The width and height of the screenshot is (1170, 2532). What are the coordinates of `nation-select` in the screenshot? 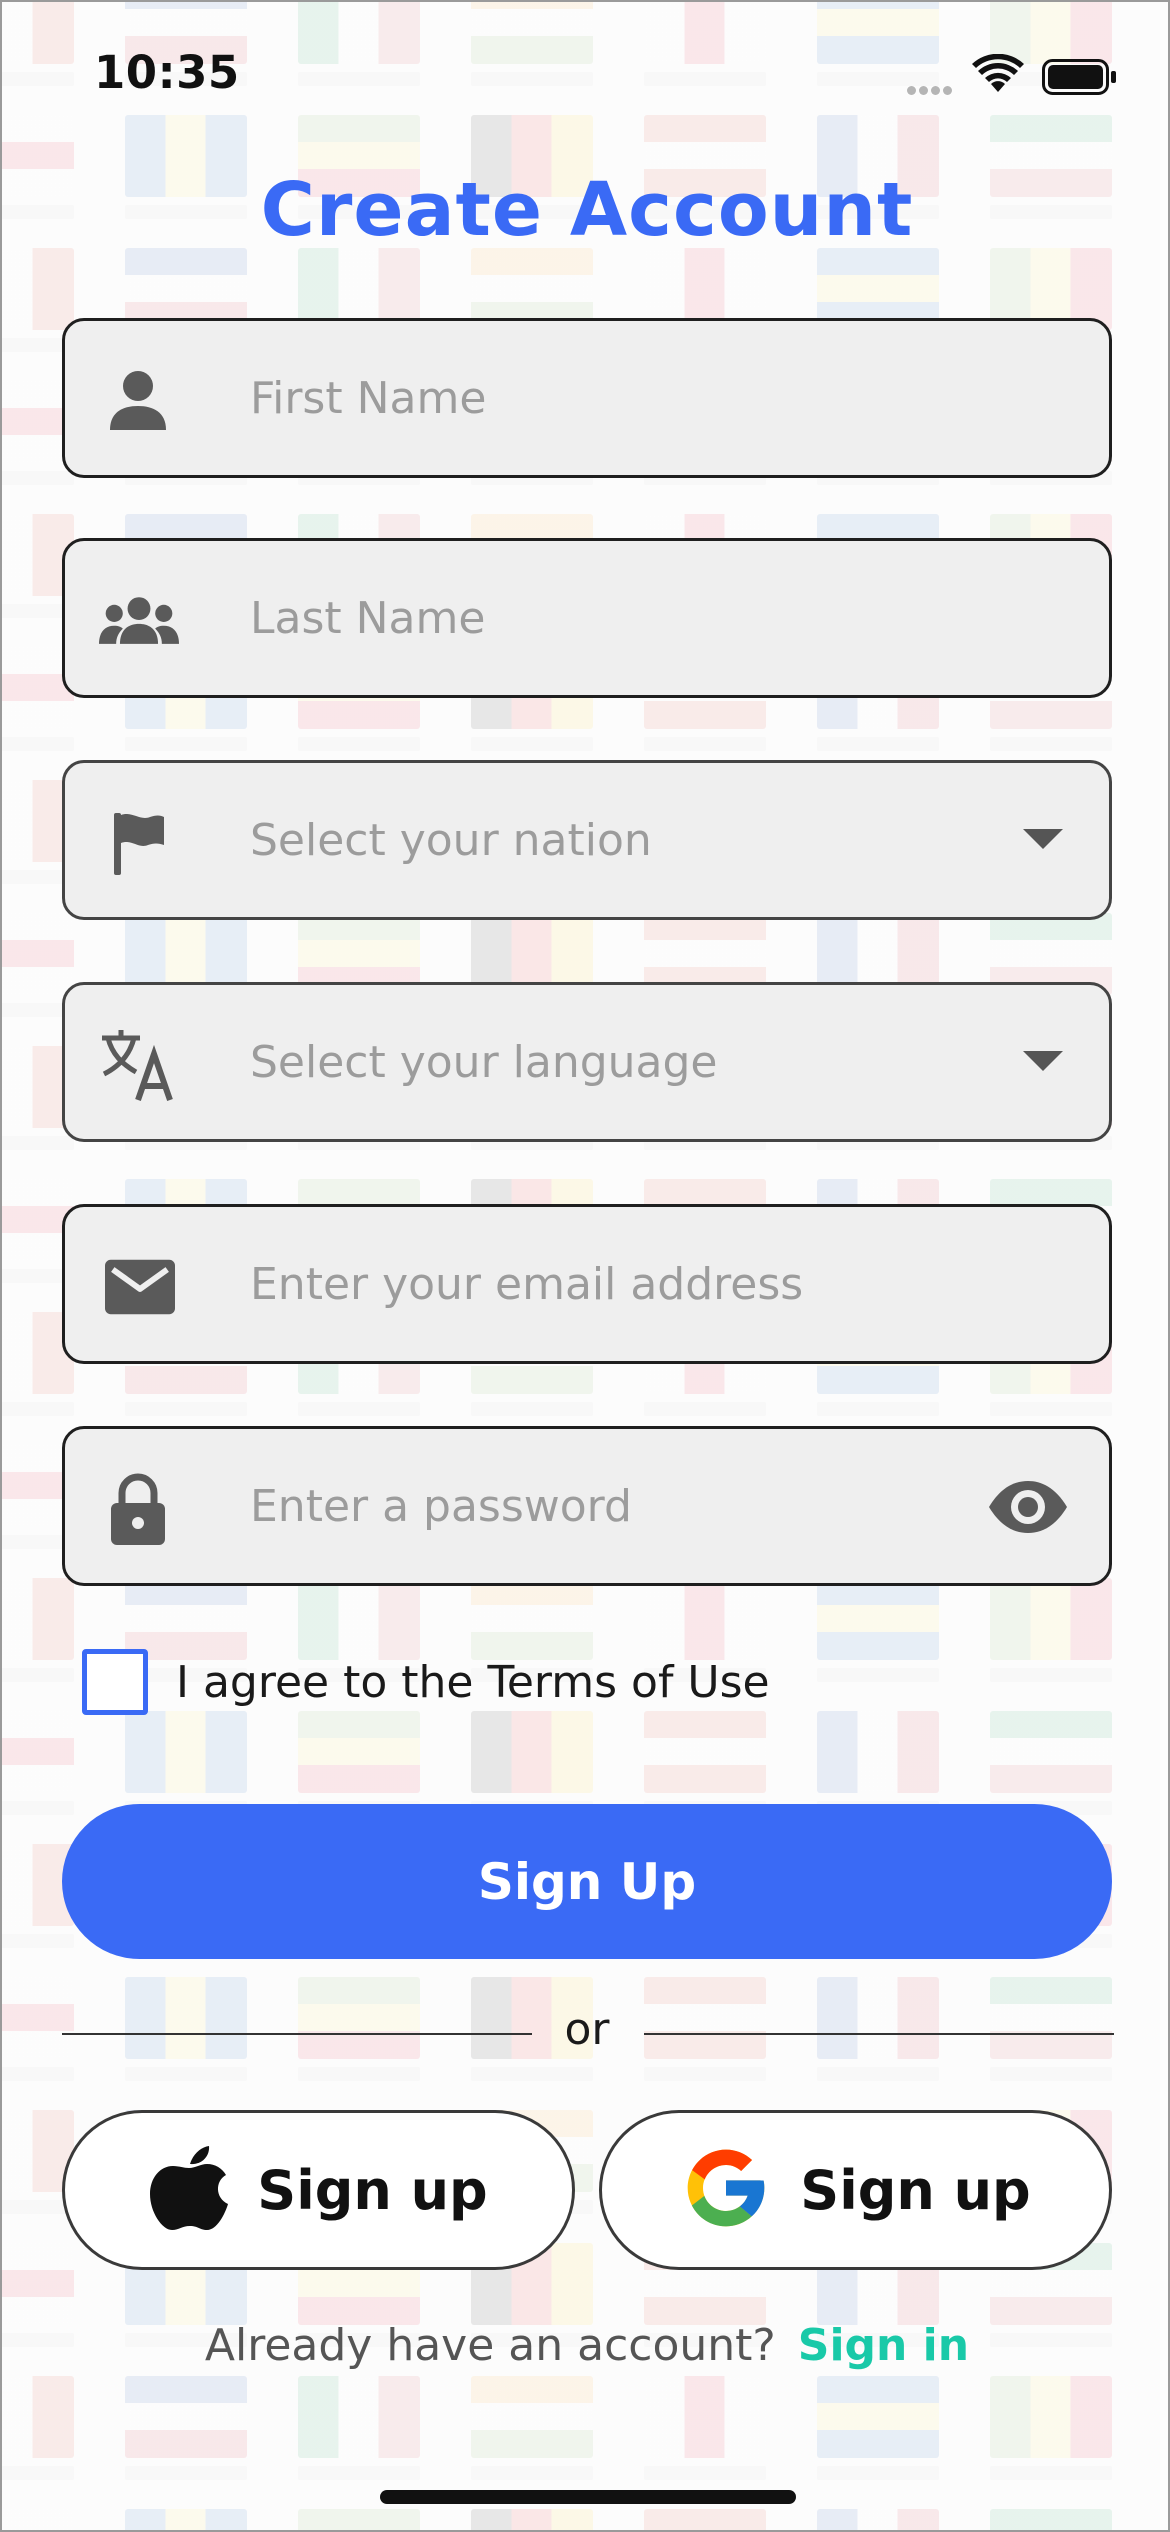 It's located at (587, 840).